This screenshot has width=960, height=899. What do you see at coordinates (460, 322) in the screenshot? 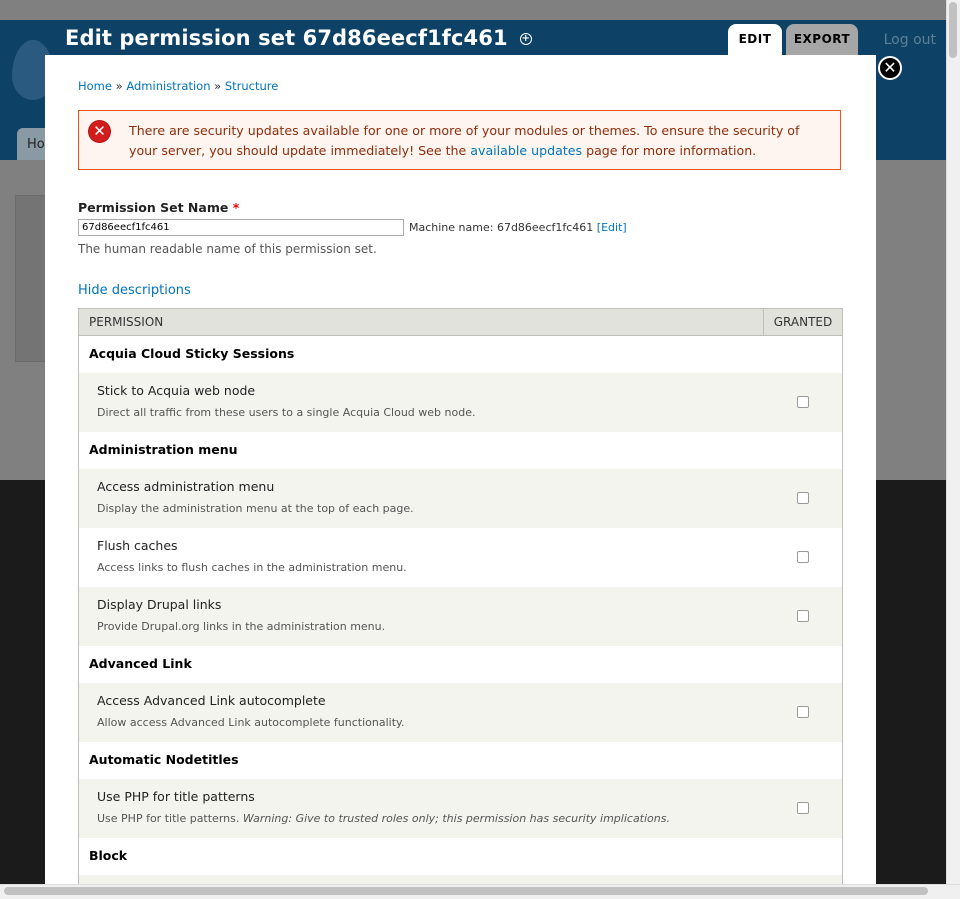
I see `permissions-table-header: PERMISSION GRANTED` at bounding box center [460, 322].